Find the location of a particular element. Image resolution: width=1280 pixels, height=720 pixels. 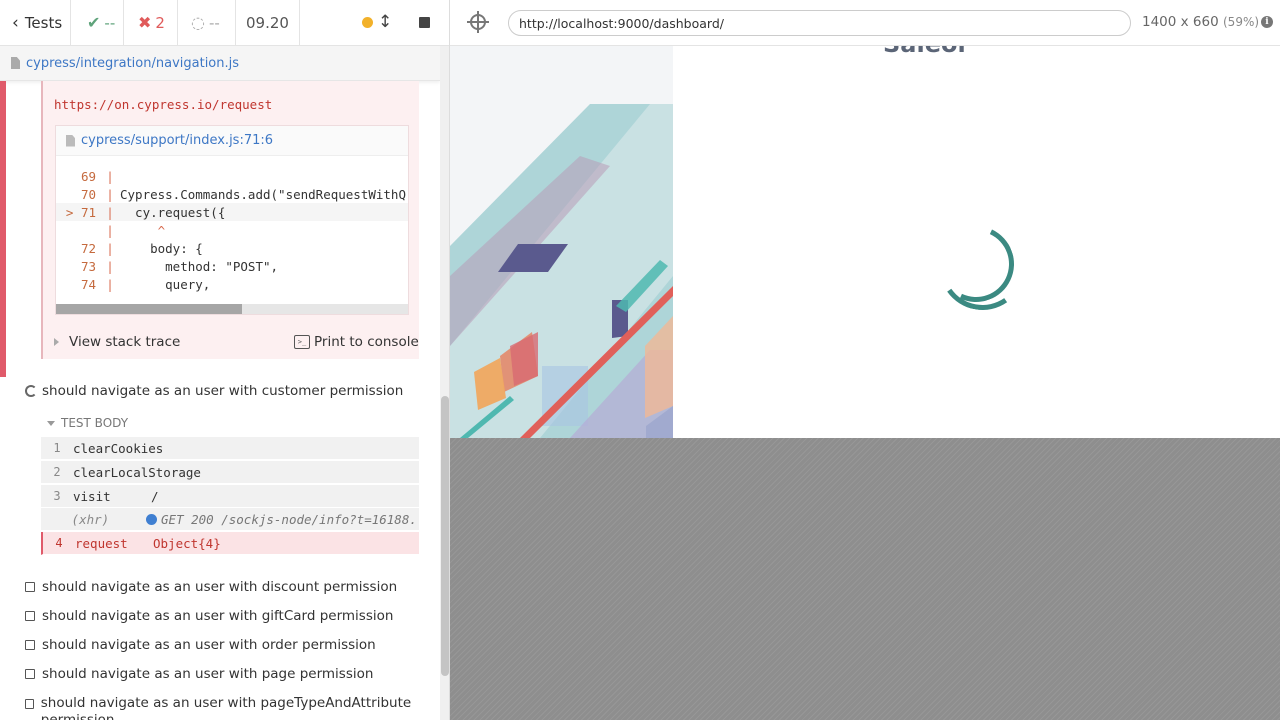

xhr-status-icon is located at coordinates (152, 519).